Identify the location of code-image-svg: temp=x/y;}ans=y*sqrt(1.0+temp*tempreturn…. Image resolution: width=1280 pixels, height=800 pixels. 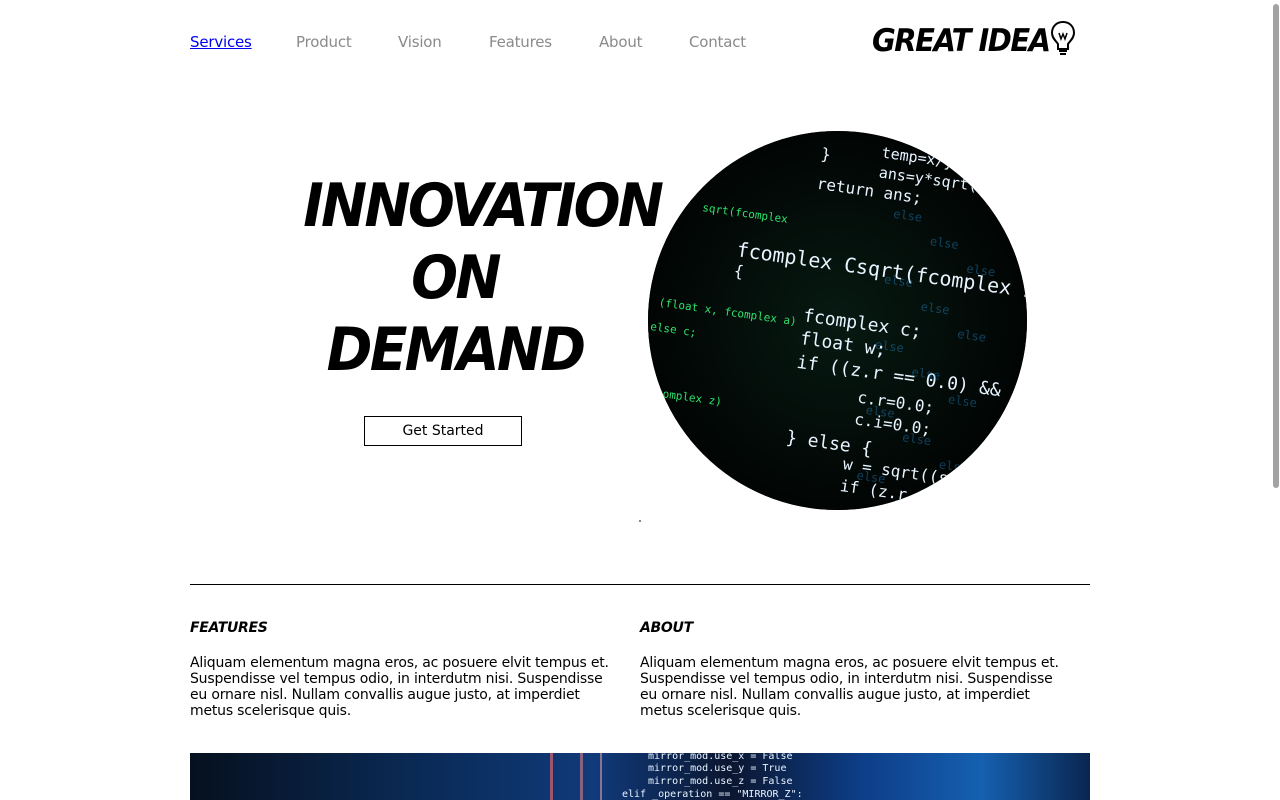
(837, 320).